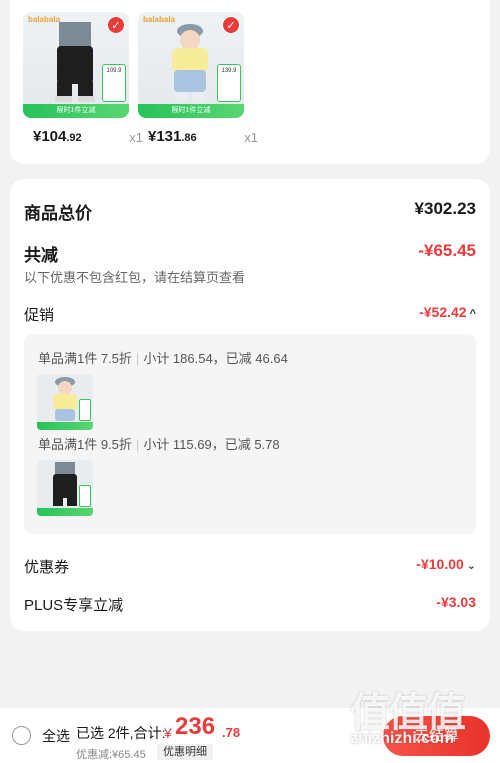  I want to click on product-image-outfit, so click(190, 62).